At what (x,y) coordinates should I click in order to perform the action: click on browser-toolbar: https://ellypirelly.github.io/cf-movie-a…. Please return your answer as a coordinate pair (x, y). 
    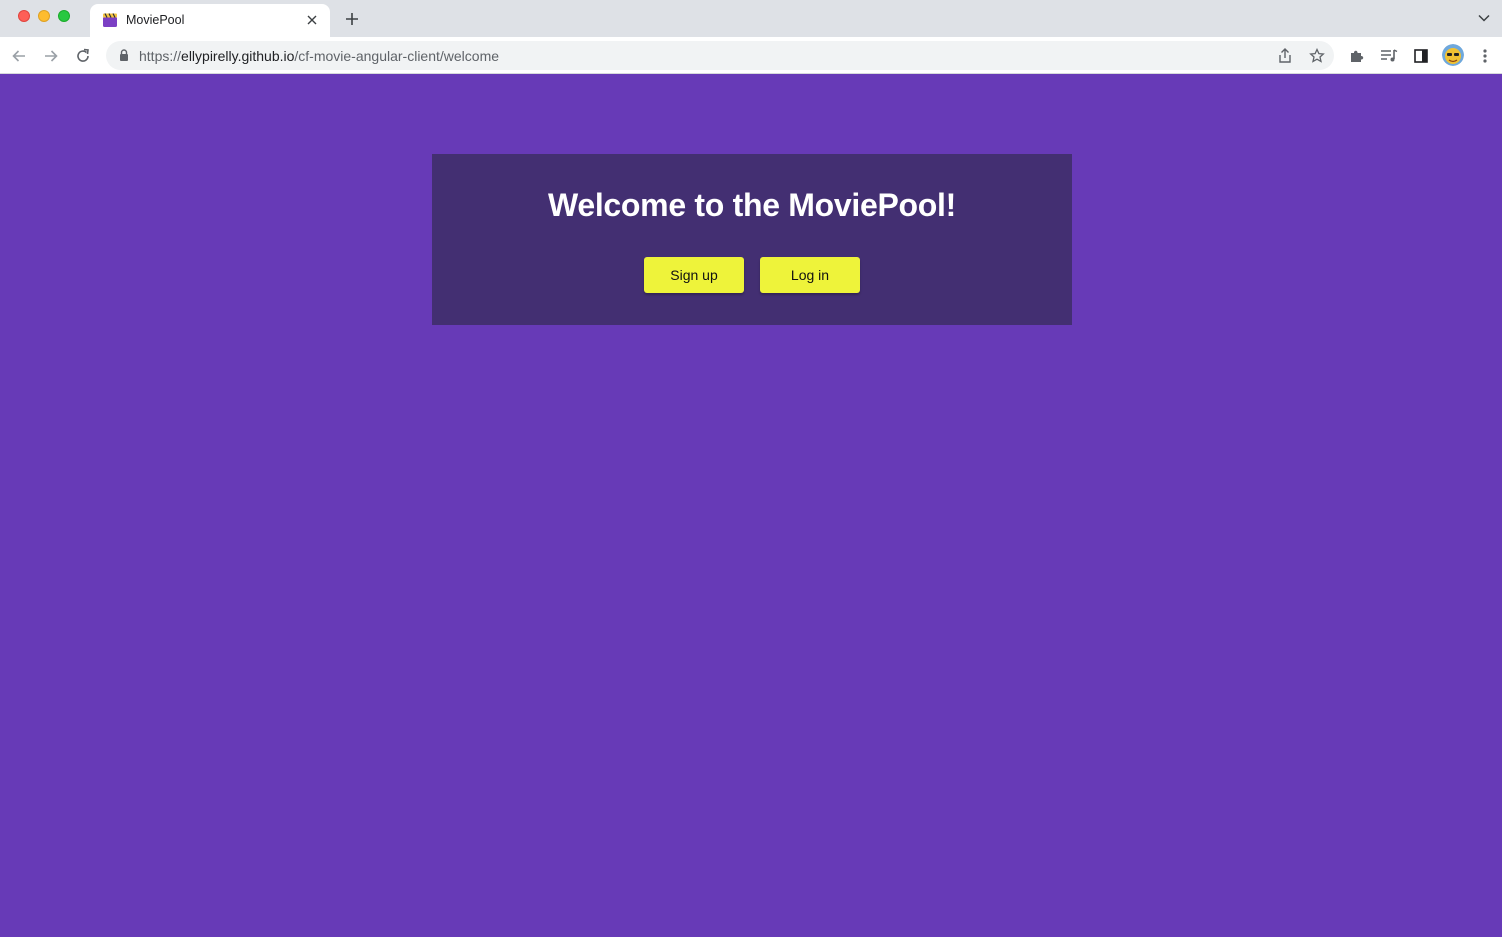
    Looking at the image, I should click on (751, 55).